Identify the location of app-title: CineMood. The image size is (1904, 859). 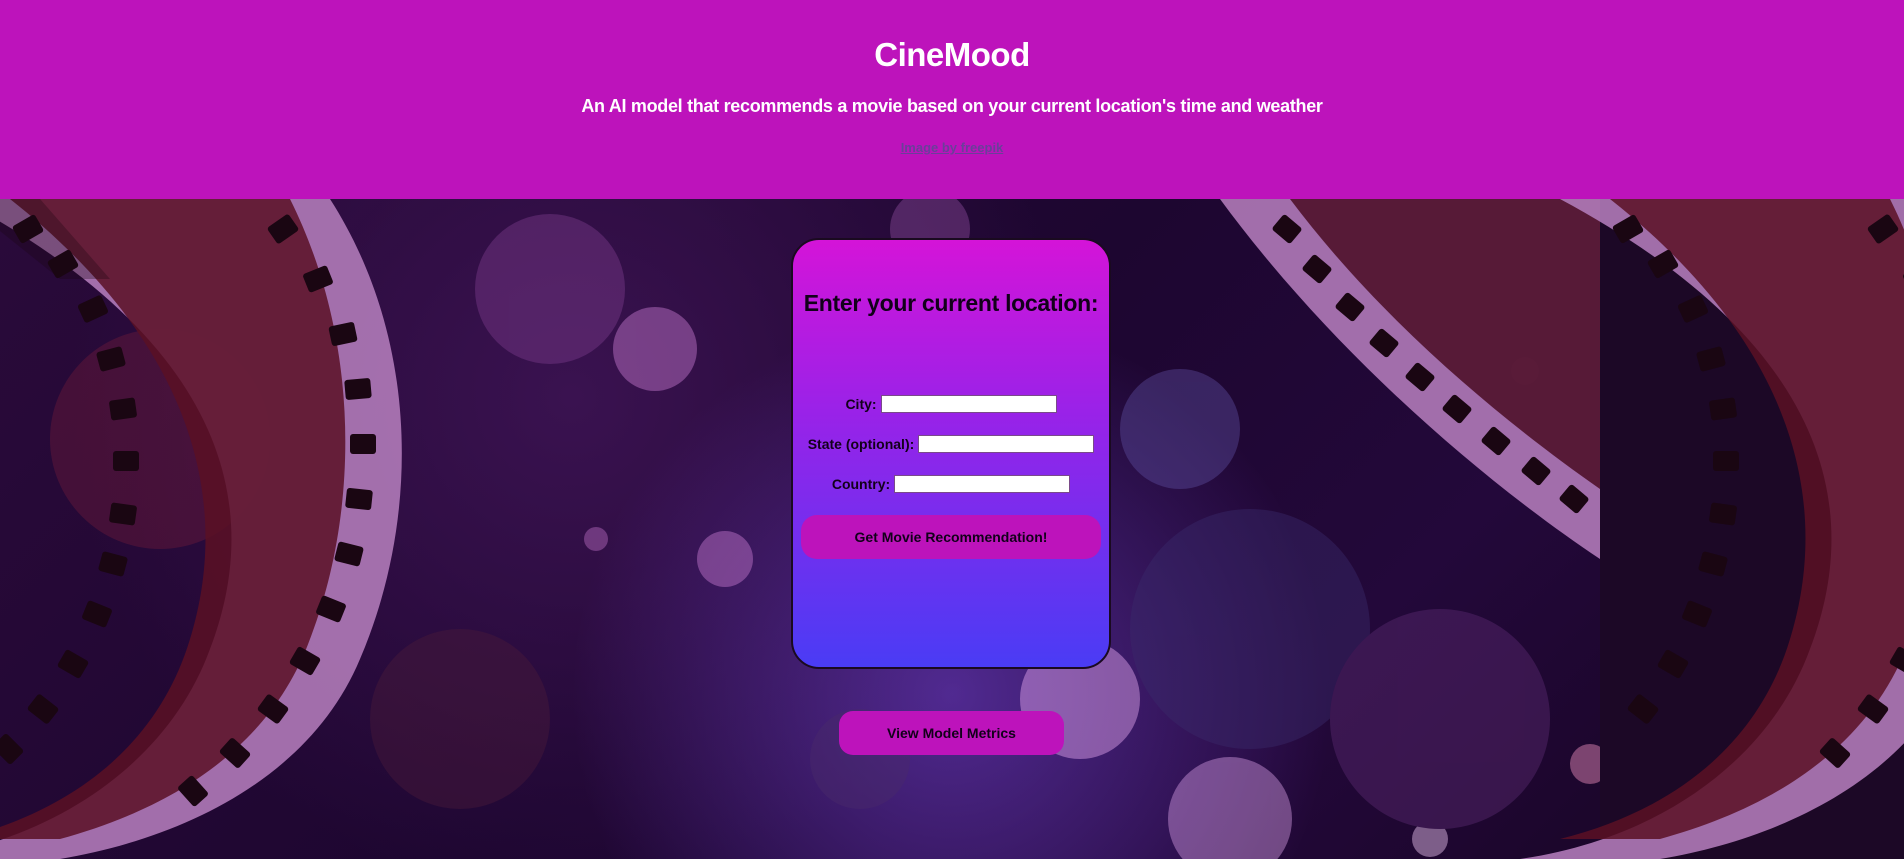
(952, 54).